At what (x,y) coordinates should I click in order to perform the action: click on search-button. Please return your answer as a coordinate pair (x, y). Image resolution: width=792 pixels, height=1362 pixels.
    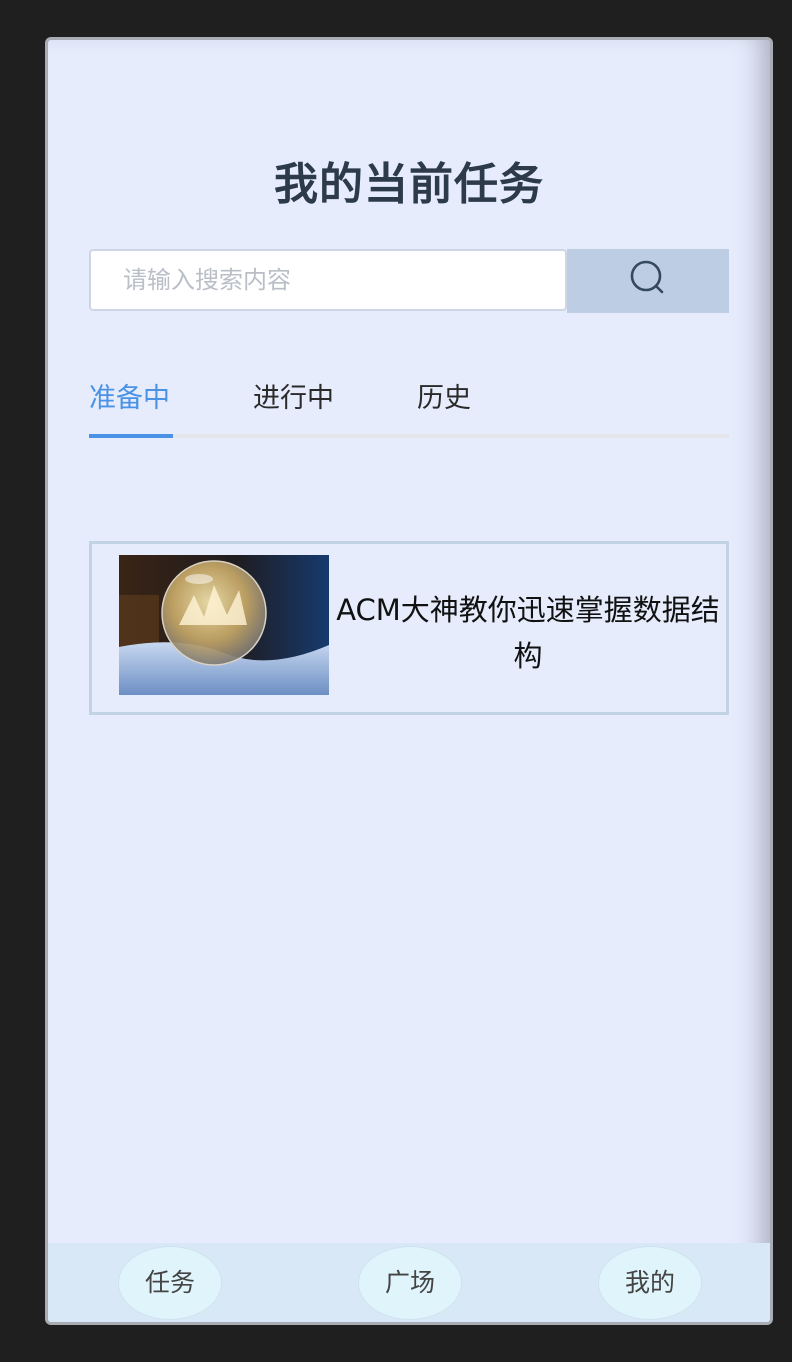
    Looking at the image, I should click on (648, 281).